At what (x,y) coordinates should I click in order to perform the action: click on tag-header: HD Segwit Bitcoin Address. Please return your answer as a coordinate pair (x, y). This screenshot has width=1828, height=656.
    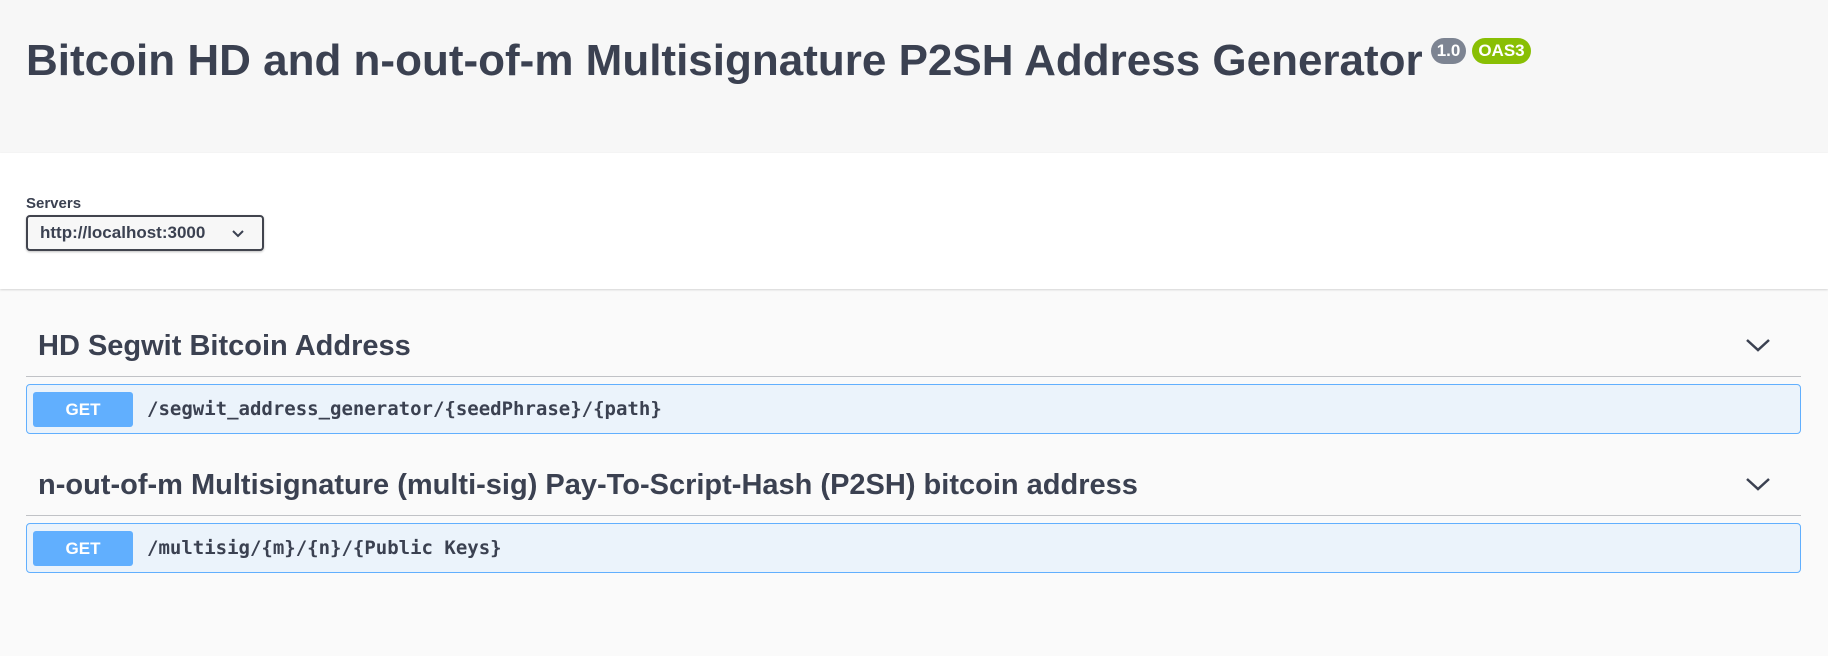
    Looking at the image, I should click on (913, 347).